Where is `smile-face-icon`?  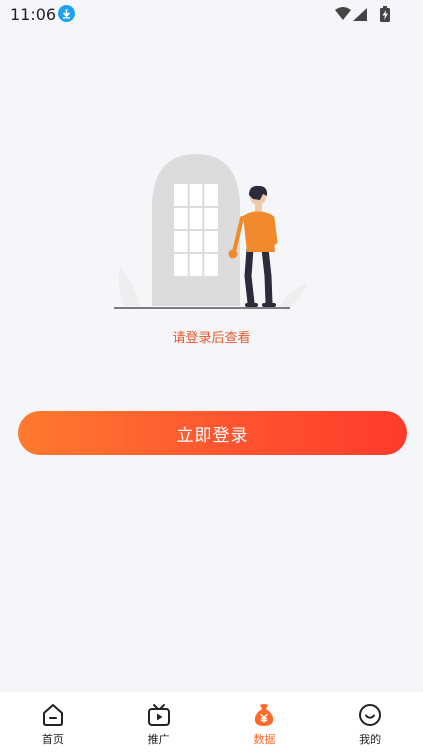 smile-face-icon is located at coordinates (370, 715).